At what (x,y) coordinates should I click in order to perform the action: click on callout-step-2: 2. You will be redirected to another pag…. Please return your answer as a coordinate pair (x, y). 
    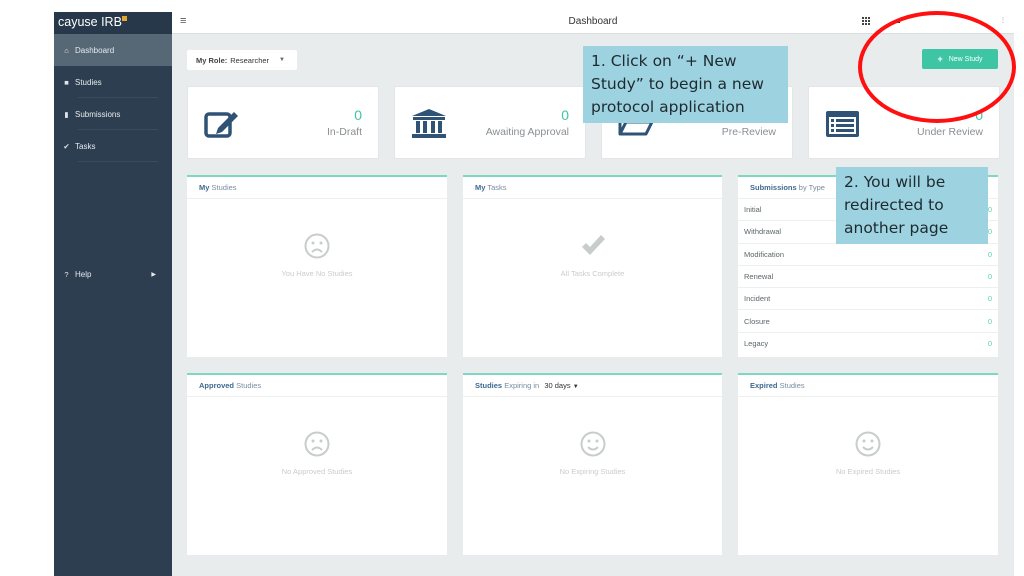
    Looking at the image, I should click on (912, 205).